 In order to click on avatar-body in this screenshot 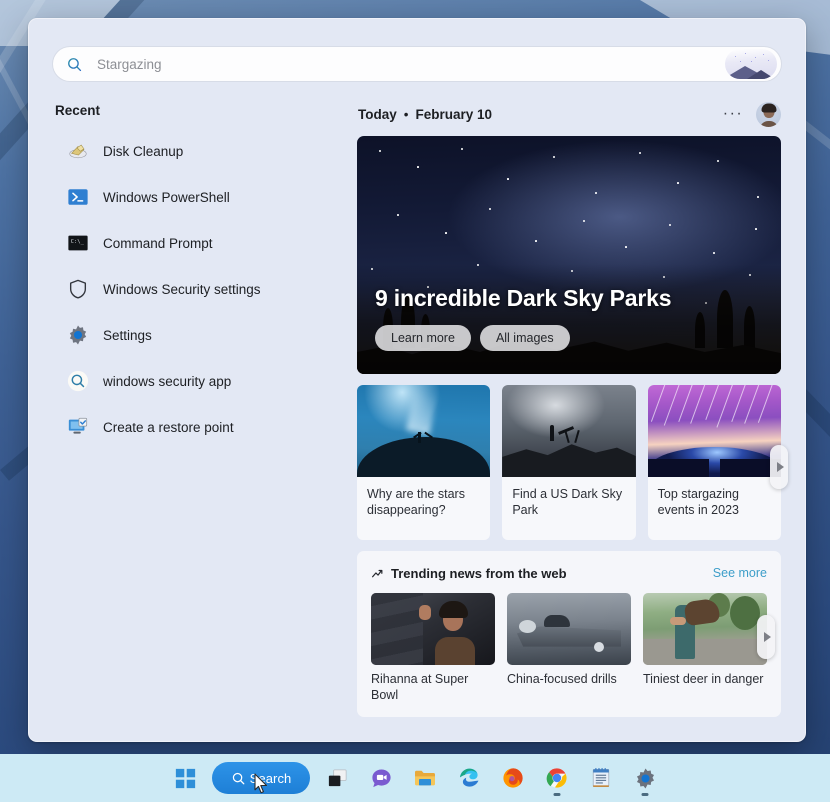, I will do `click(768, 123)`.